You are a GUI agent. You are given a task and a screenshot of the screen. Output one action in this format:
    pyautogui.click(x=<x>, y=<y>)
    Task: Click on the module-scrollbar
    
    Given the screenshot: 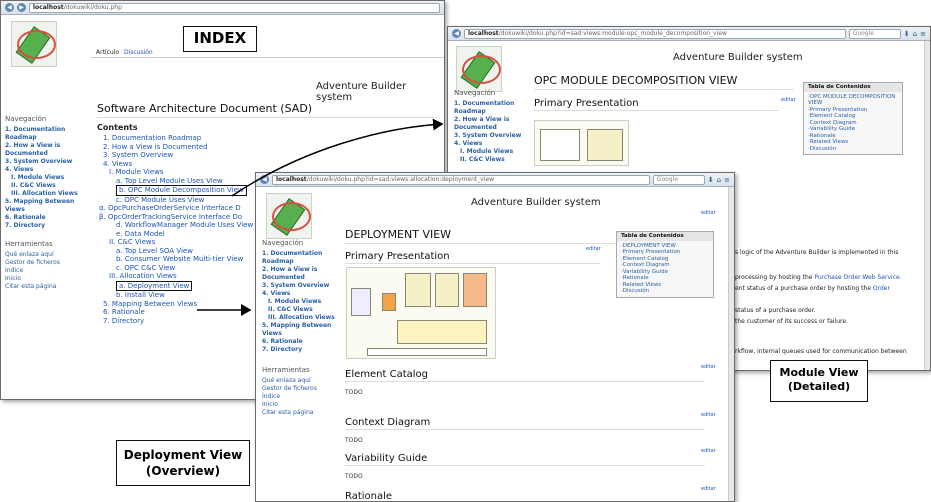 What is the action you would take?
    pyautogui.click(x=927, y=205)
    